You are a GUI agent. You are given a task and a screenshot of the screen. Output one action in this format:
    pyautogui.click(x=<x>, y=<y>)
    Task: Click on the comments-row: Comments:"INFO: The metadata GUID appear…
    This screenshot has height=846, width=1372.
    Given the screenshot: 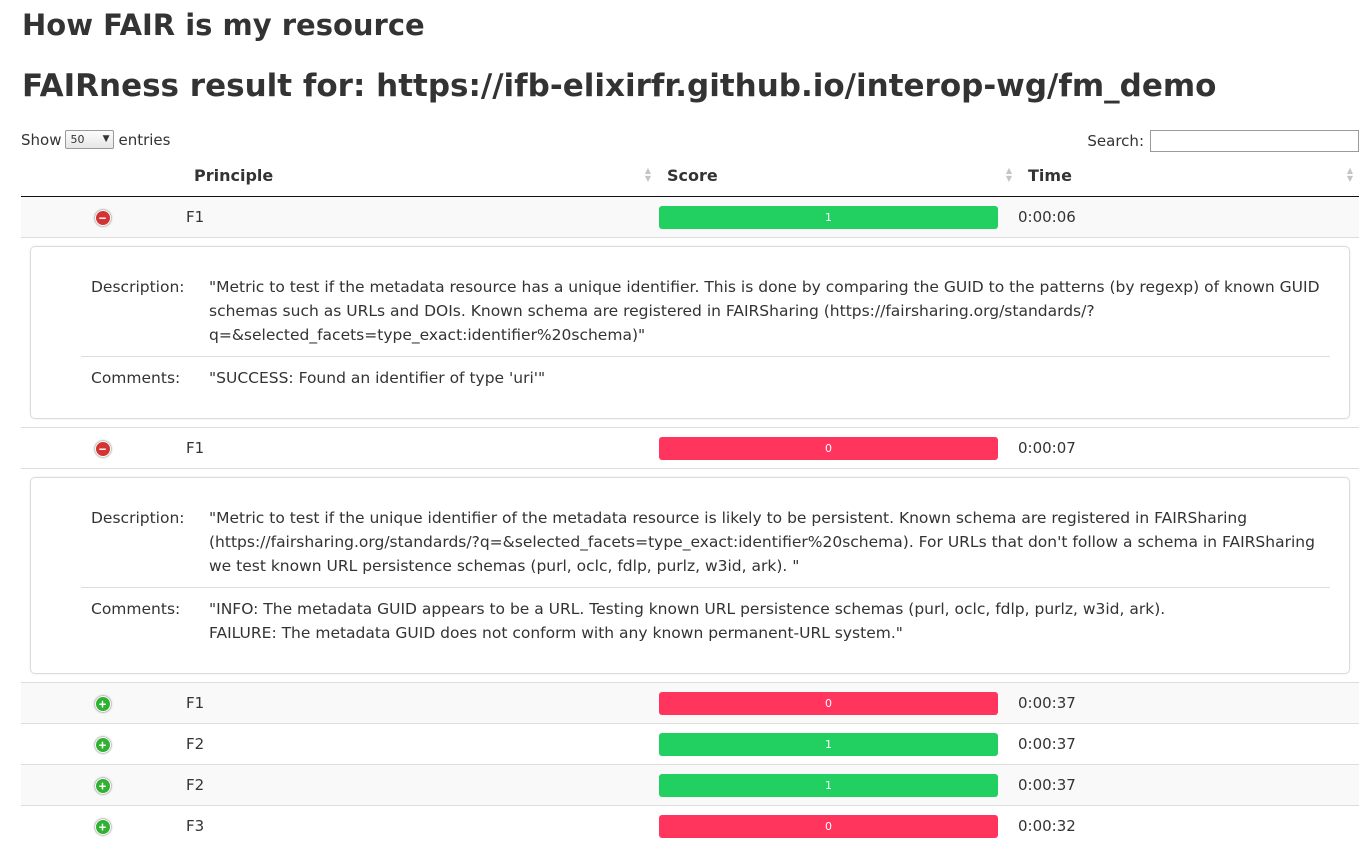 What is the action you would take?
    pyautogui.click(x=705, y=624)
    